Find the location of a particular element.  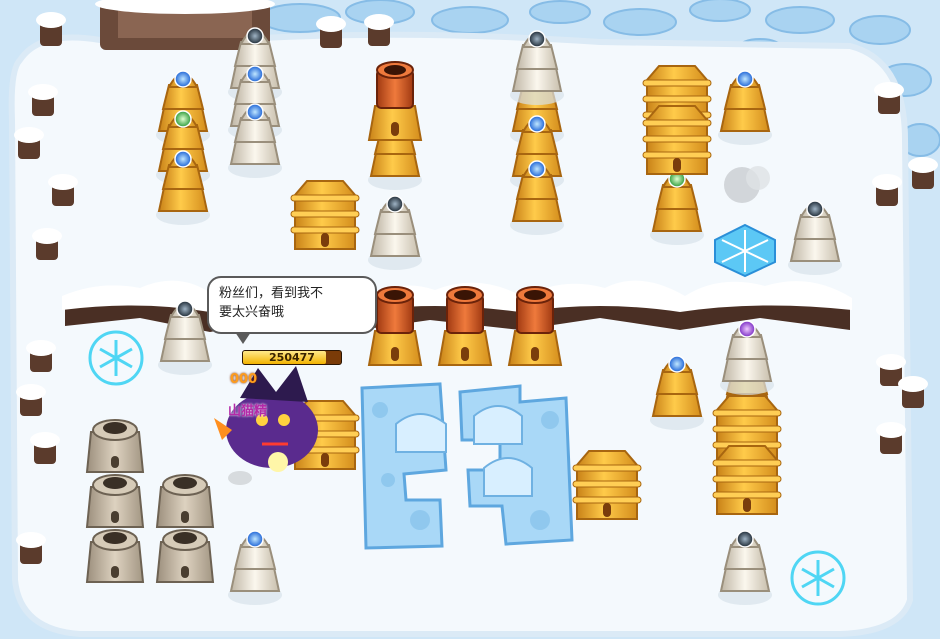

damage-number: 000 is located at coordinates (244, 379).